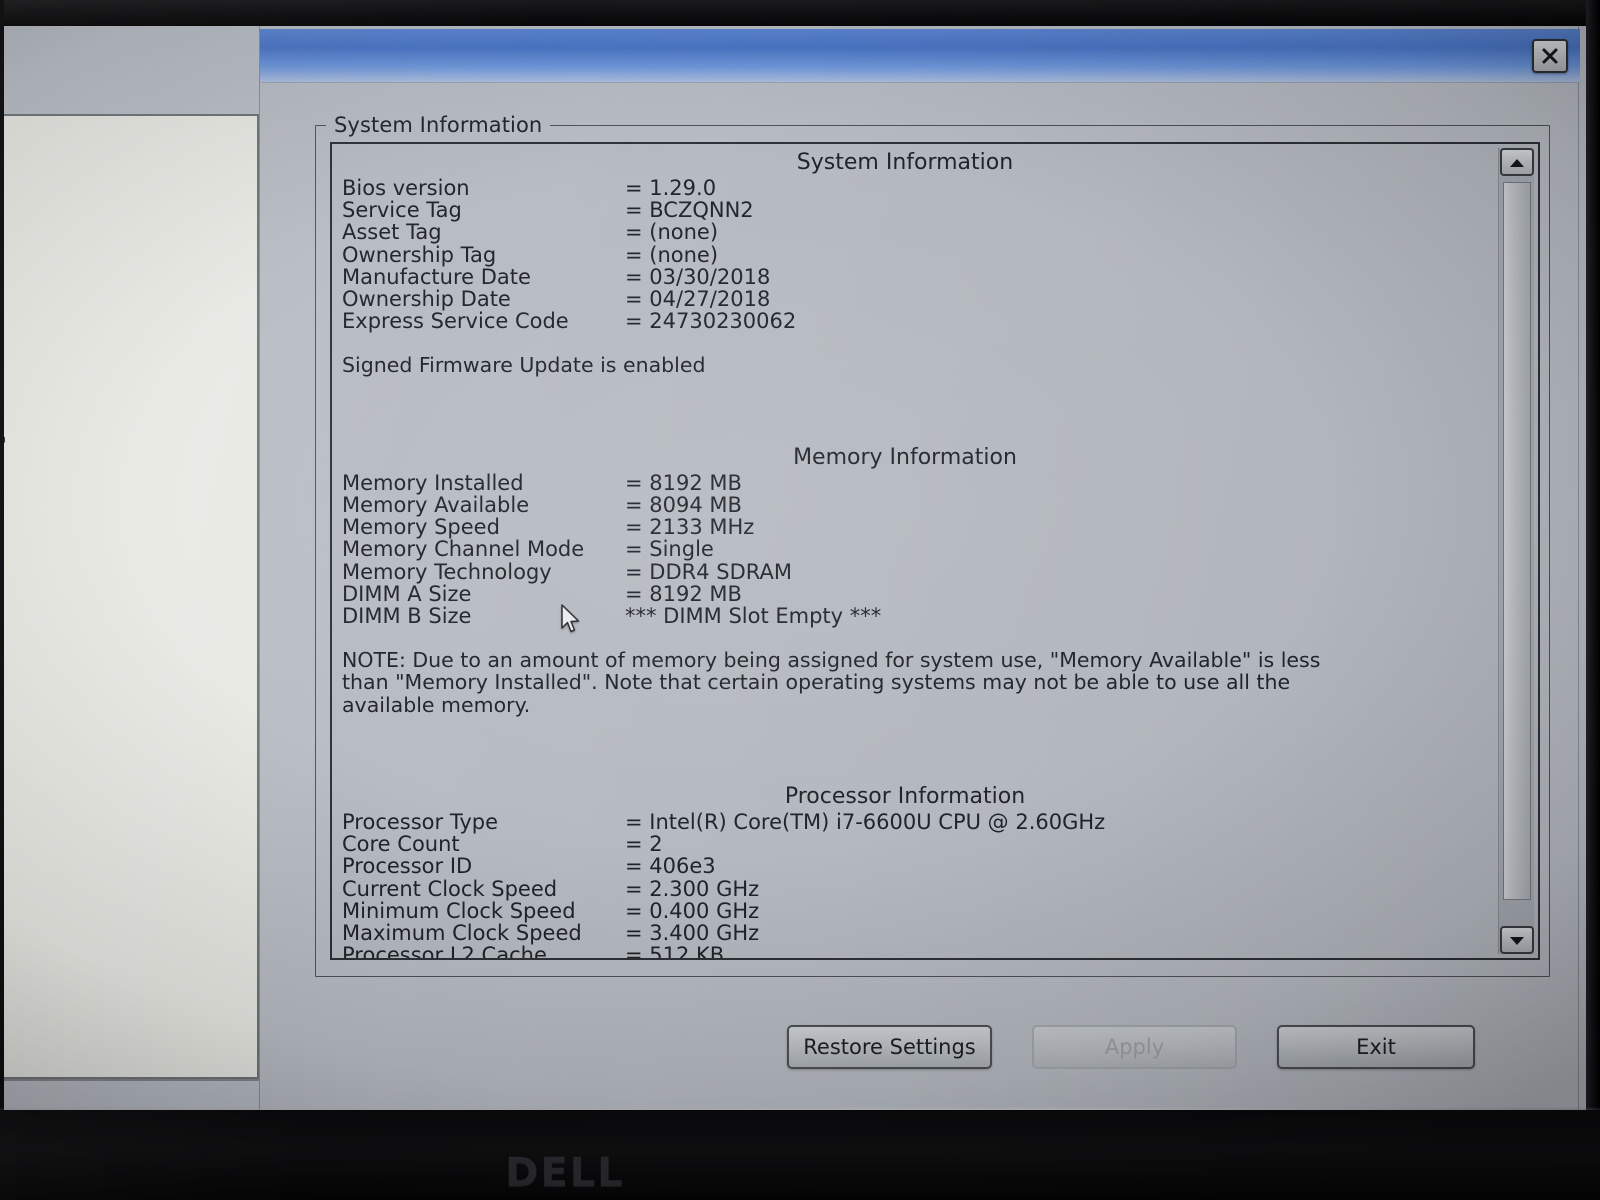 Image resolution: width=1600 pixels, height=1200 pixels. I want to click on info-row-value: = 3.400 GHz, so click(692, 933).